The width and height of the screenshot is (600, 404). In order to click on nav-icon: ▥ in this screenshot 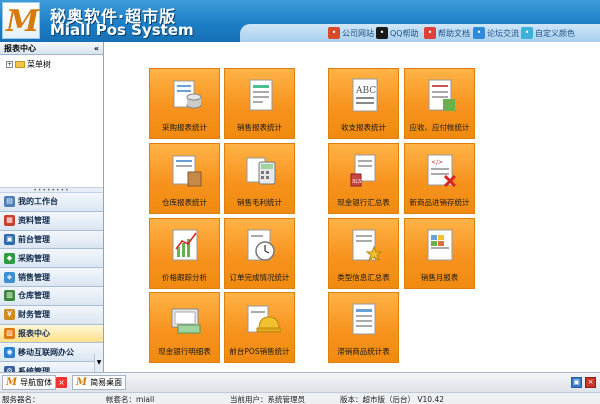, I will do `click(9, 296)`.